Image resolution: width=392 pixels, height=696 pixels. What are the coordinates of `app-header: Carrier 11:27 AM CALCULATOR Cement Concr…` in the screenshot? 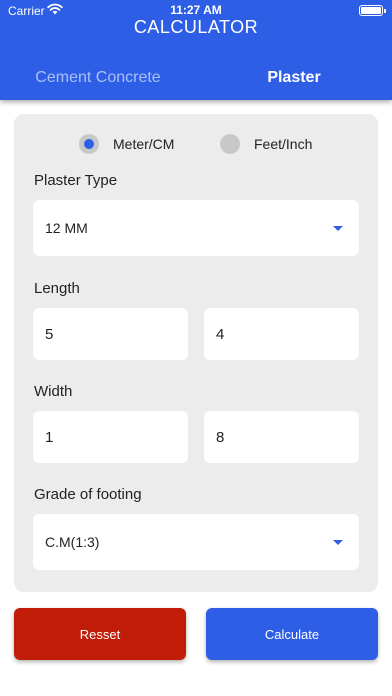 It's located at (196, 50).